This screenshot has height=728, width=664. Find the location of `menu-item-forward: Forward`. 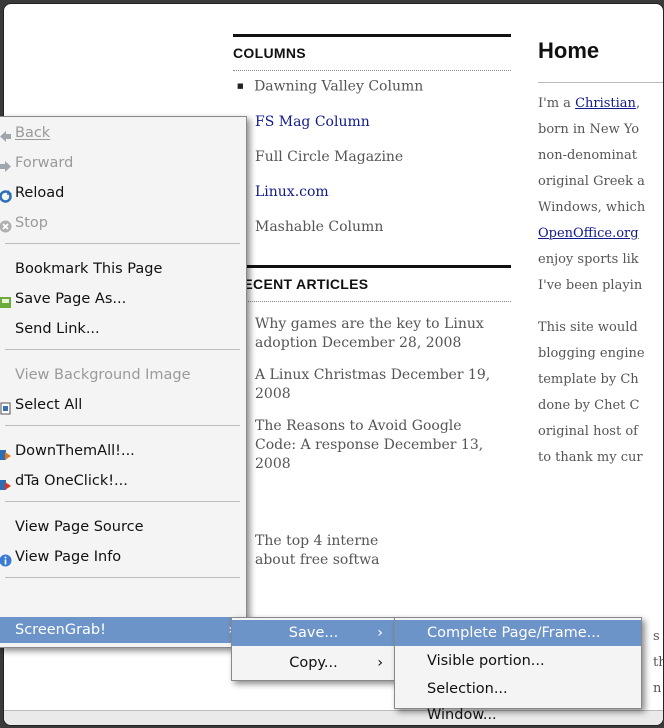

menu-item-forward: Forward is located at coordinates (123, 163).